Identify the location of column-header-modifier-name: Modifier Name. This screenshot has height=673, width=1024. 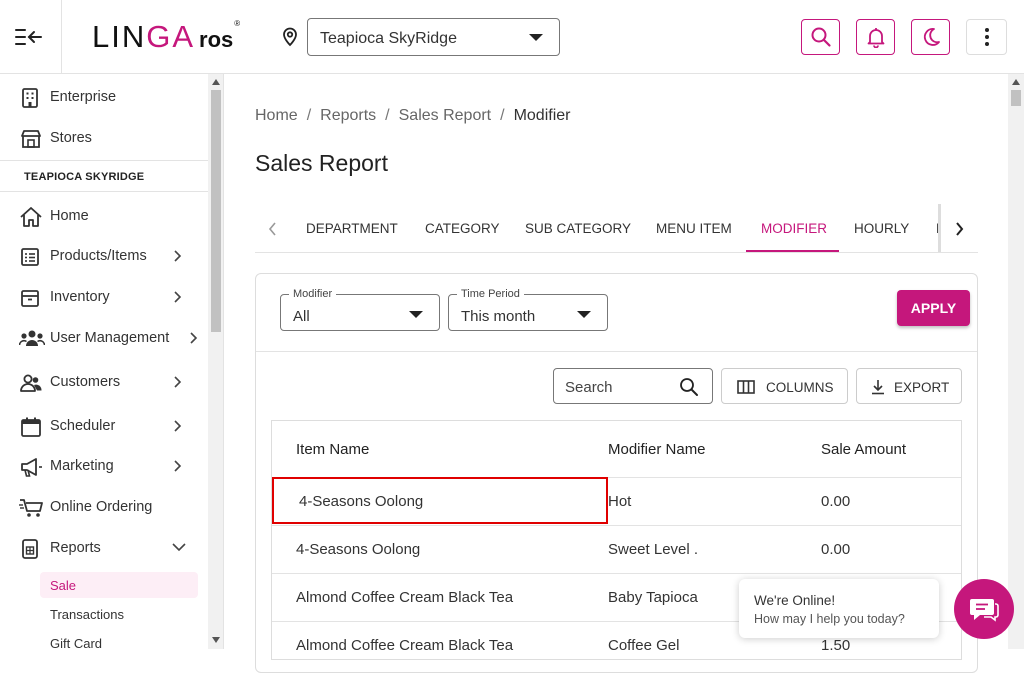
(657, 449).